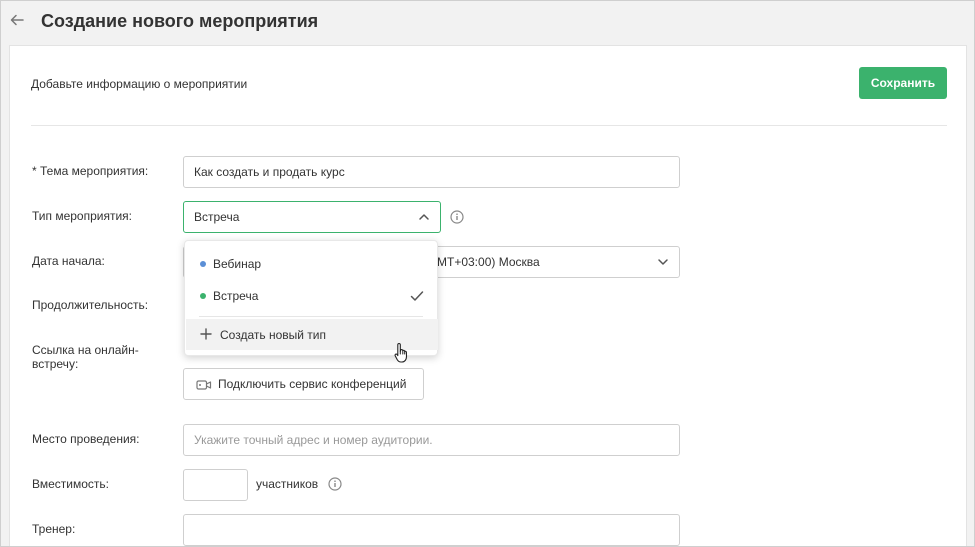 The height and width of the screenshot is (547, 975). Describe the element at coordinates (424, 217) in the screenshot. I see `chevron-up-icon` at that location.